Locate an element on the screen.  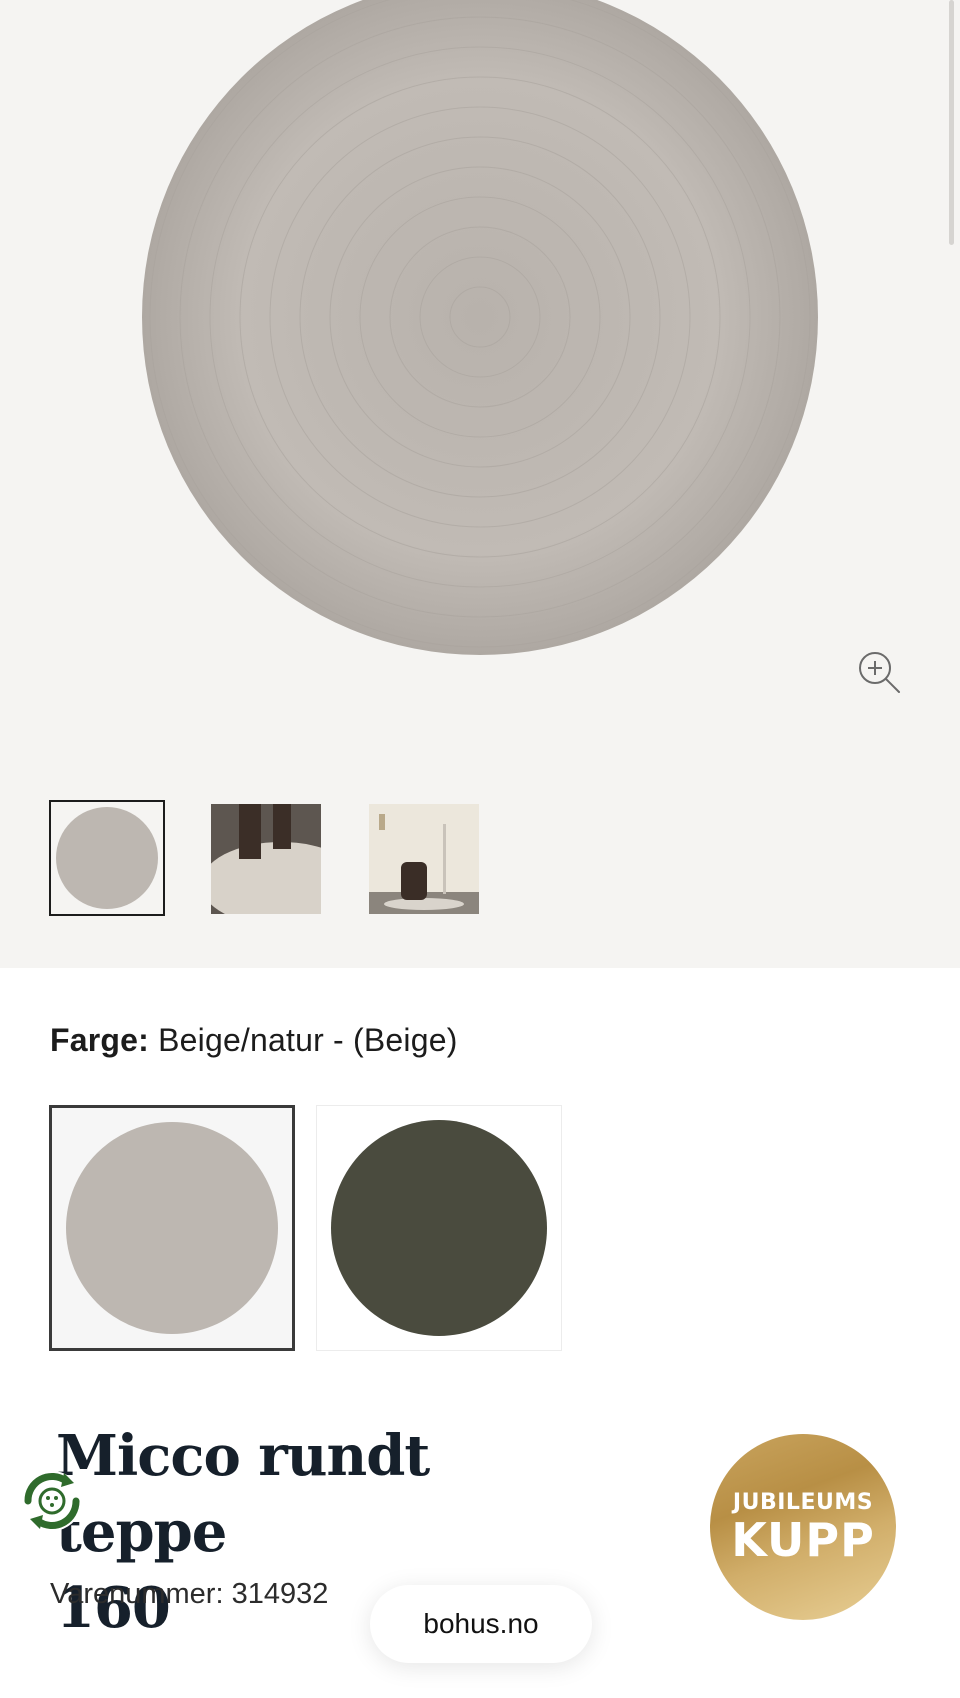
url-domain: bohus.no is located at coordinates (481, 1623).